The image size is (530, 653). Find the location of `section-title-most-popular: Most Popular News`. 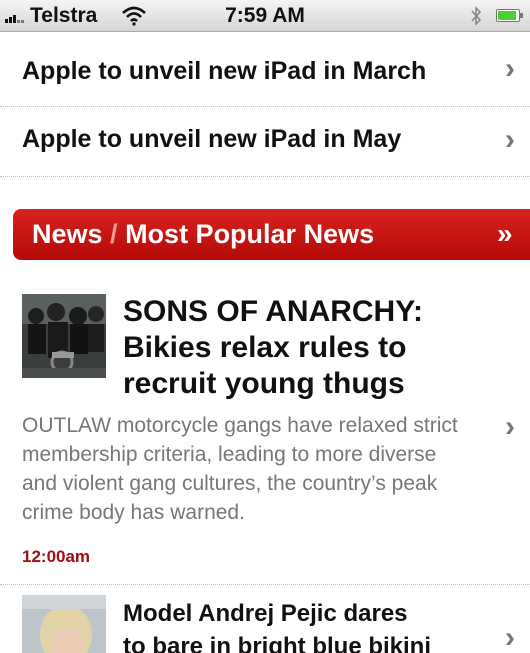

section-title-most-popular: Most Popular News is located at coordinates (250, 234).